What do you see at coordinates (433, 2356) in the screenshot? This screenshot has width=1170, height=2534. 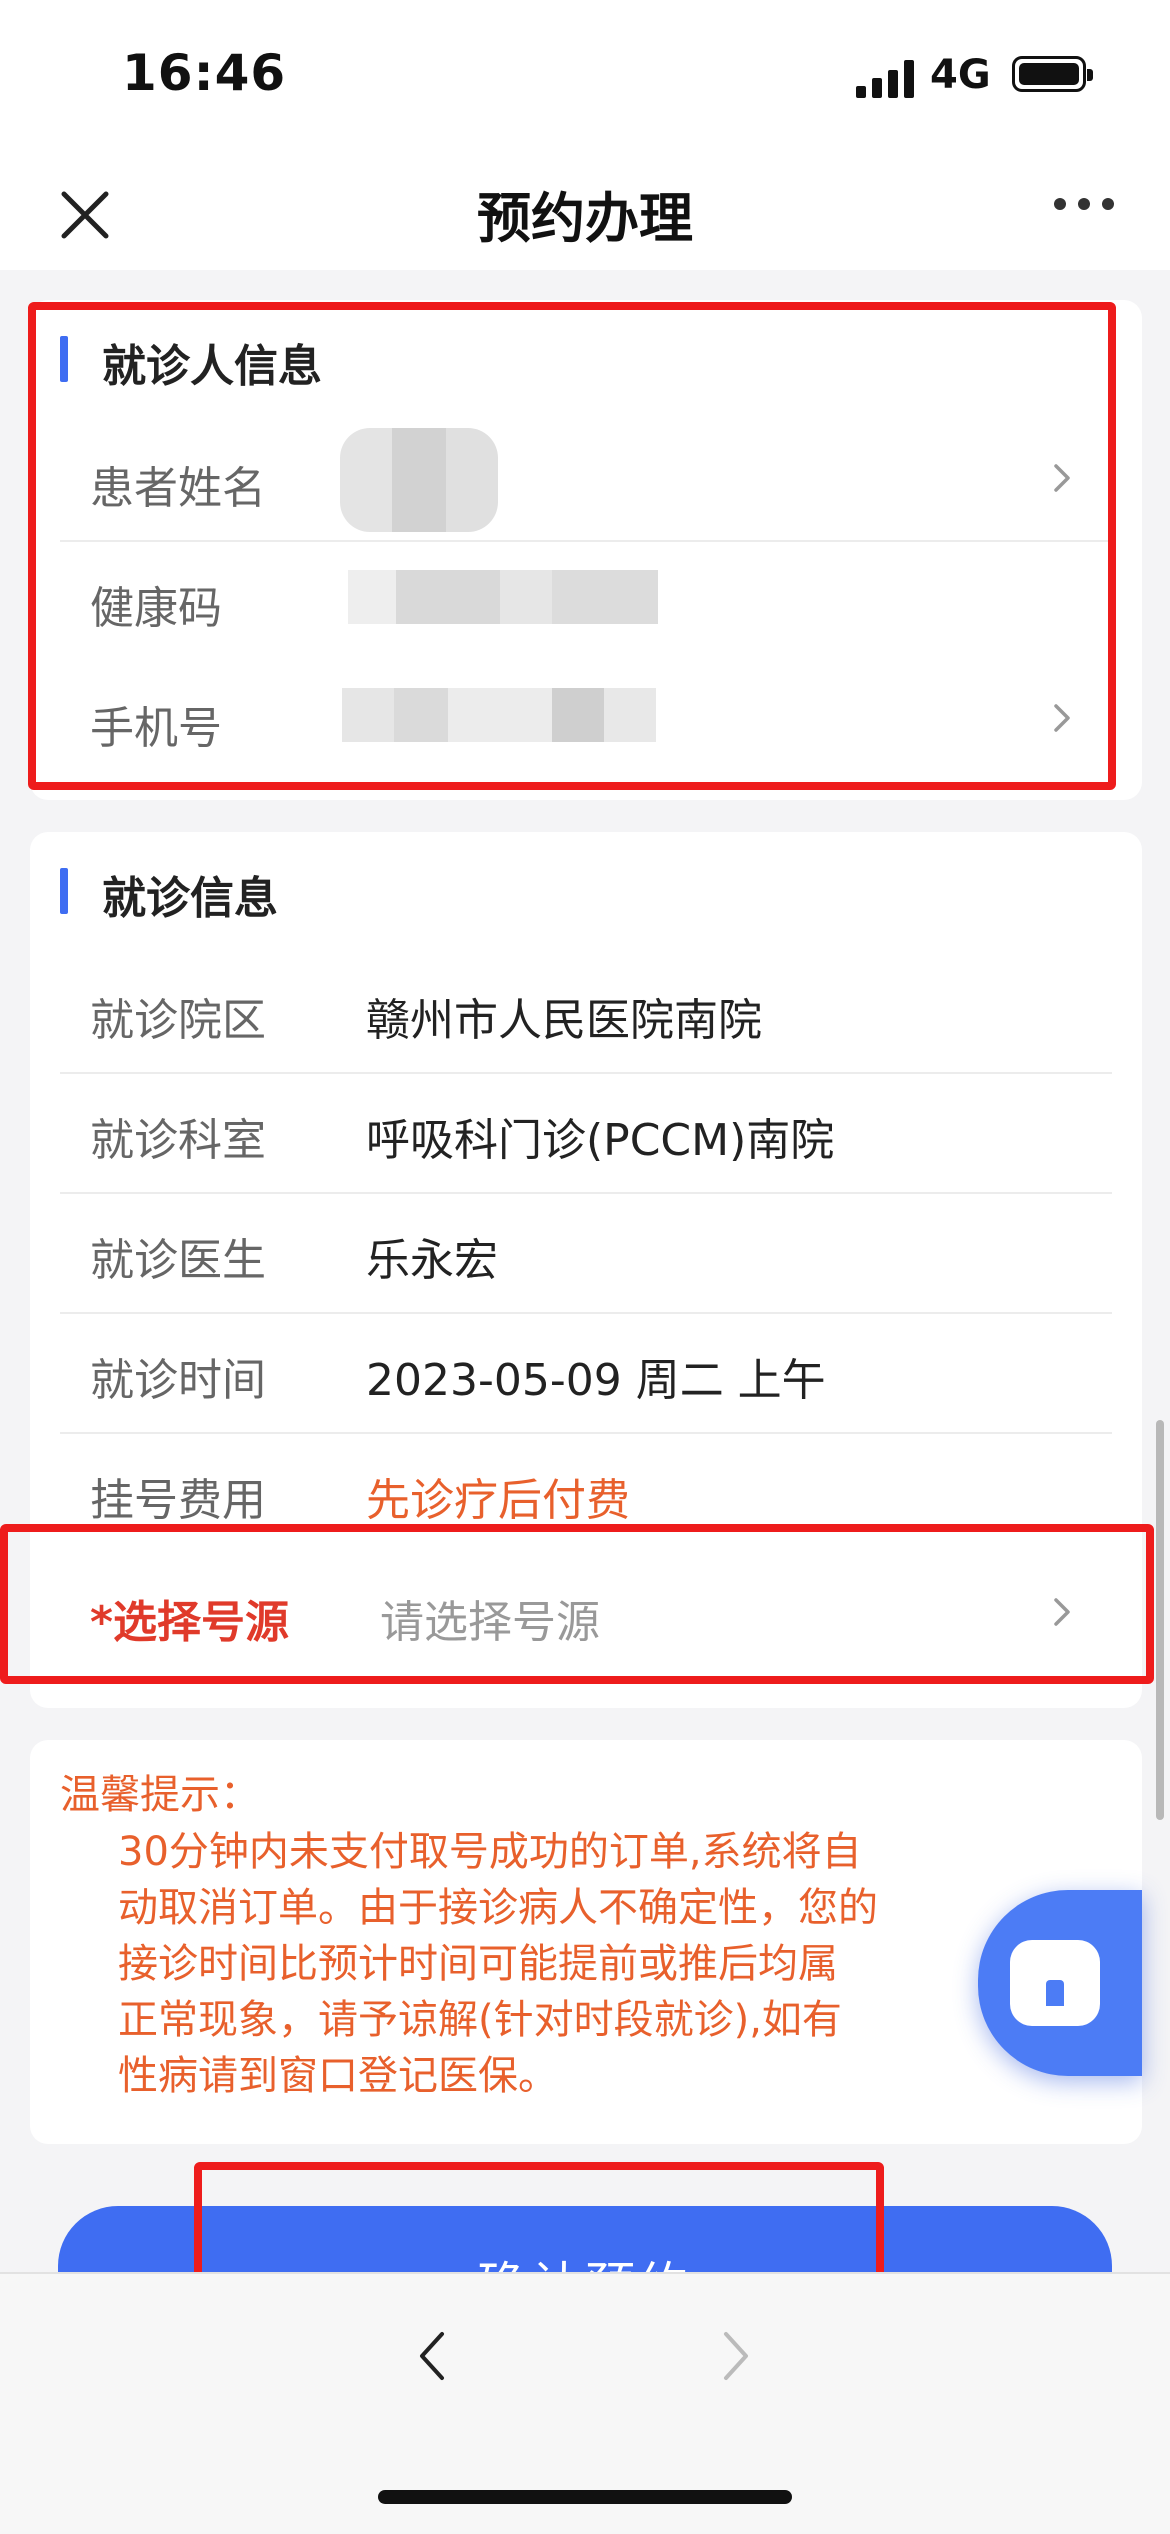 I see `back-arrow-icon` at bounding box center [433, 2356].